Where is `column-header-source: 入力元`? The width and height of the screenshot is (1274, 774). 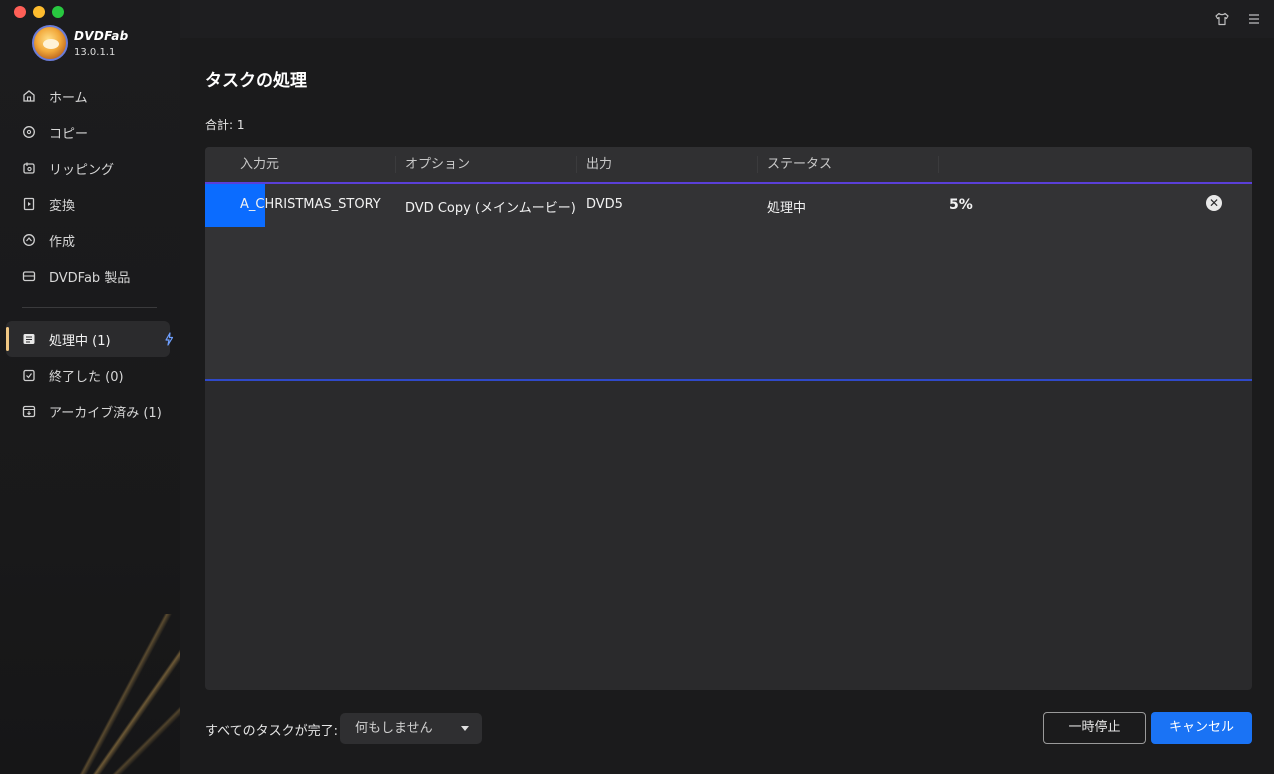
column-header-source: 入力元 is located at coordinates (260, 164).